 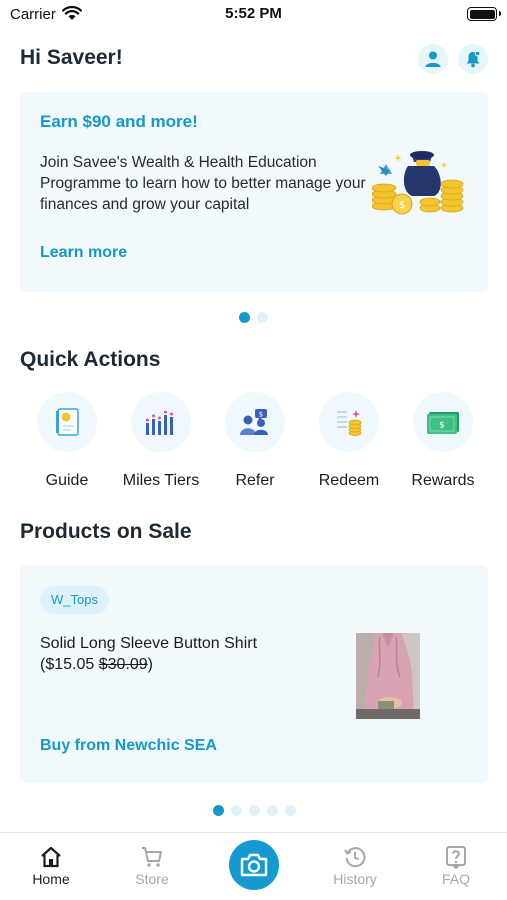 I want to click on quick-action-refer: $ Refer, so click(x=255, y=441).